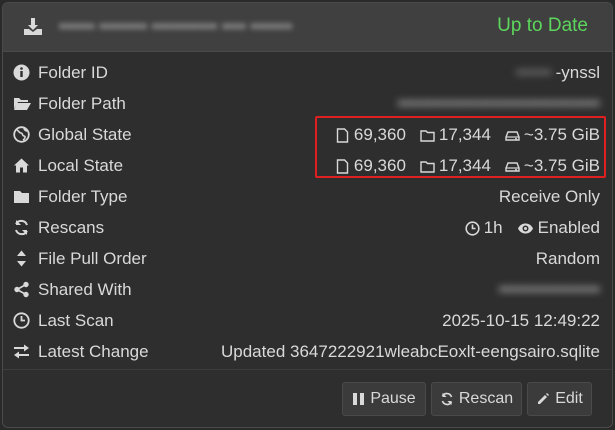 The height and width of the screenshot is (430, 615). I want to click on rescan-button: Rescan, so click(476, 399).